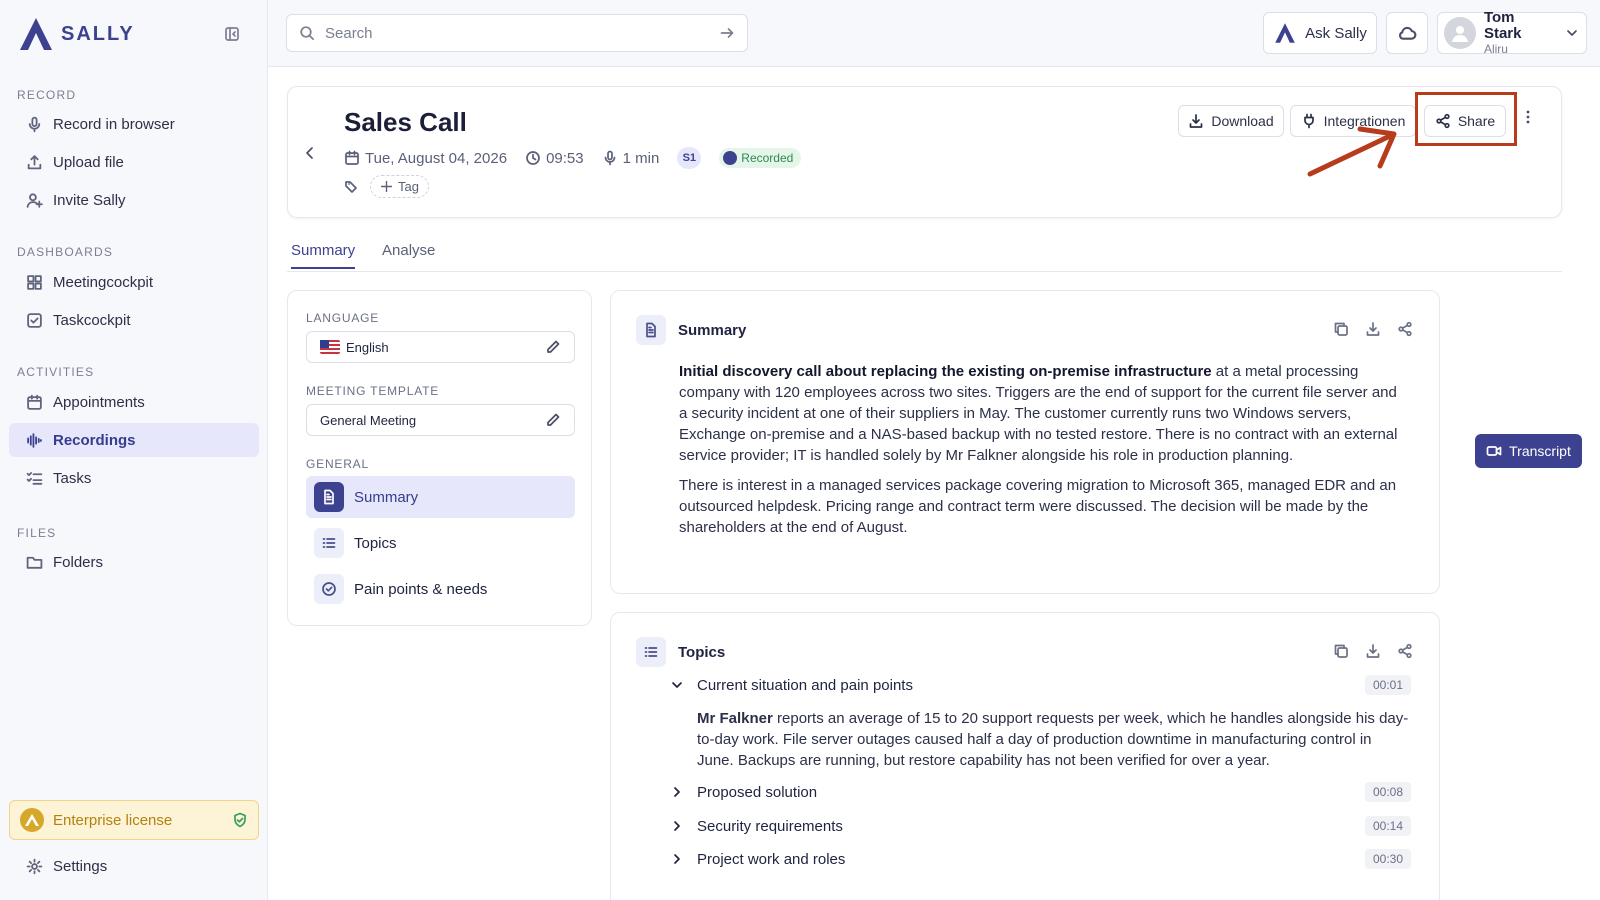 This screenshot has height=900, width=1600. What do you see at coordinates (727, 33) in the screenshot?
I see `arrow-right-icon` at bounding box center [727, 33].